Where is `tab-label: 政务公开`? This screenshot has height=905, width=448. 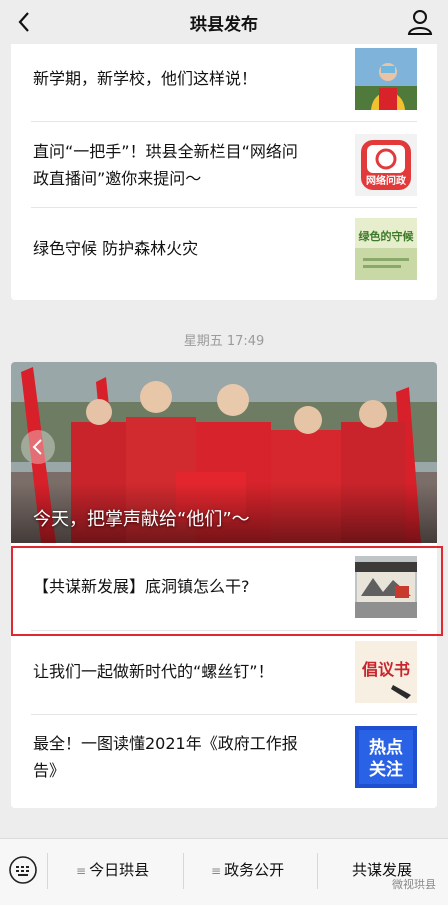
tab-label: 政务公开 is located at coordinates (254, 870).